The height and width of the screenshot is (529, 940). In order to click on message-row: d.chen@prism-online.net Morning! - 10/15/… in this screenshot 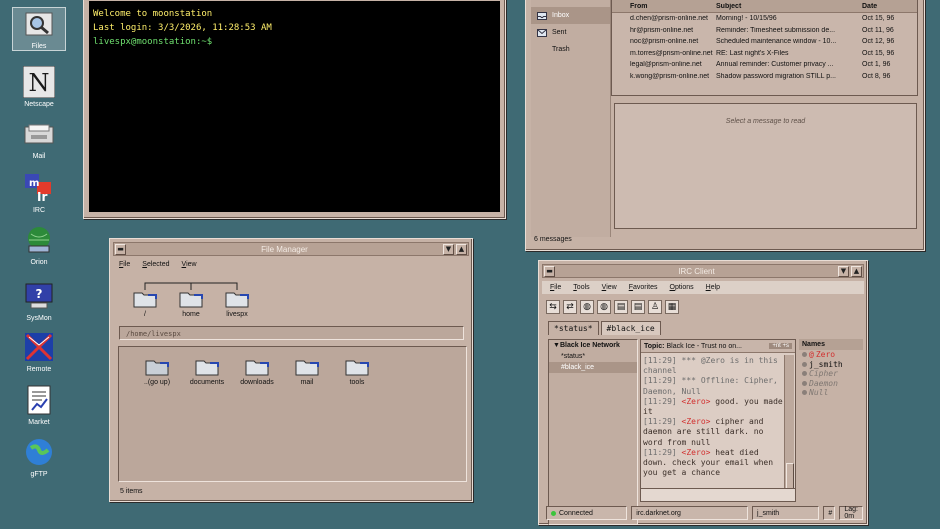, I will do `click(764, 19)`.